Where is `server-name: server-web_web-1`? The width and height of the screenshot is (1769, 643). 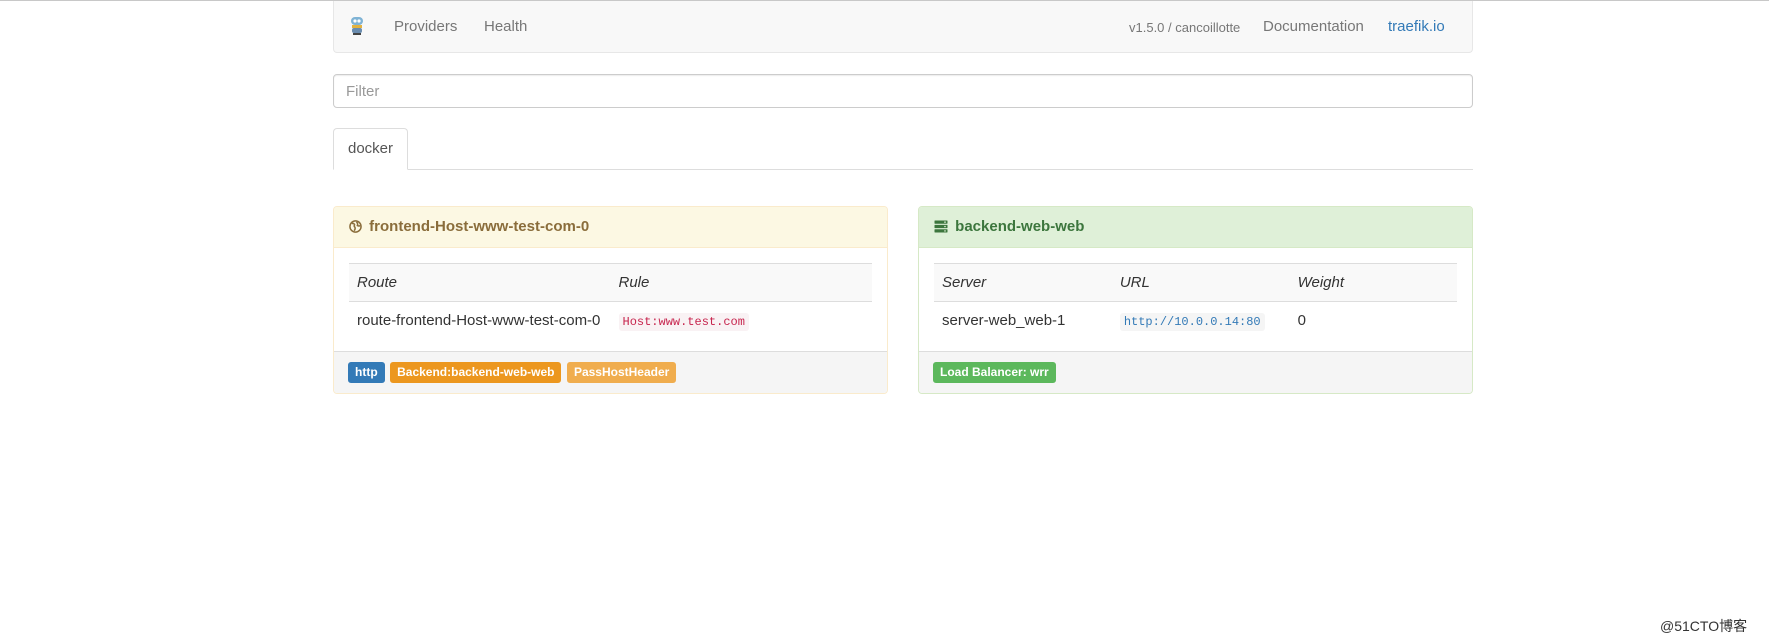 server-name: server-web_web-1 is located at coordinates (1004, 321).